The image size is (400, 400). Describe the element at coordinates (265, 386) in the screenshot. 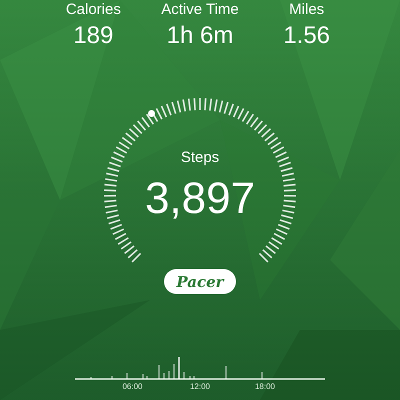

I see `time-label: 18:00` at that location.